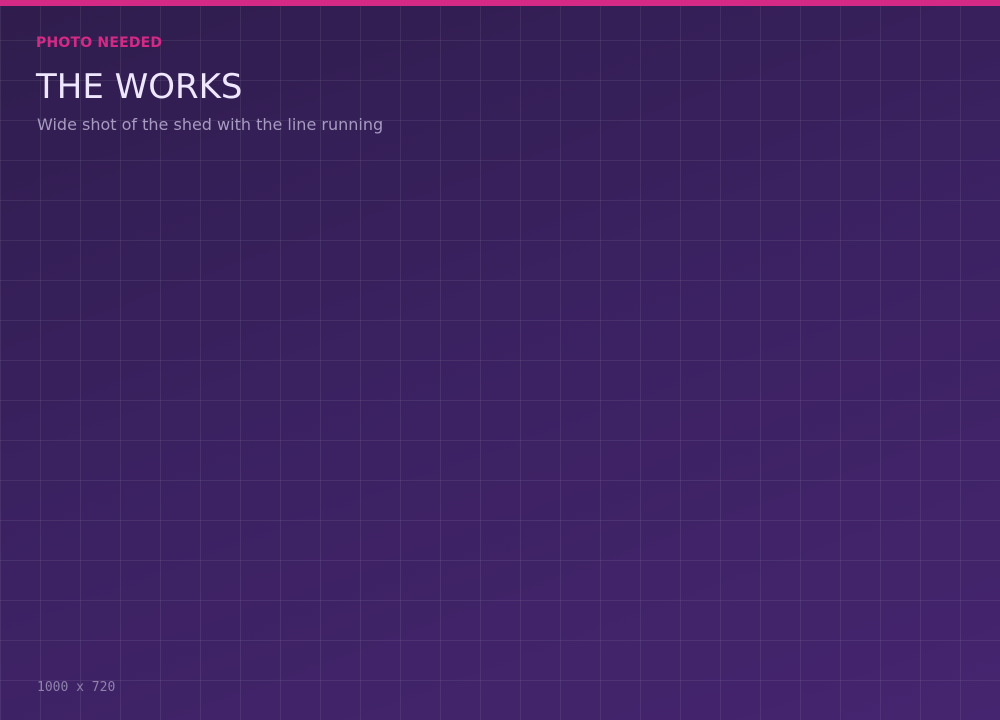  Describe the element at coordinates (139, 87) in the screenshot. I see `placeholder-title: THE WORKS` at that location.